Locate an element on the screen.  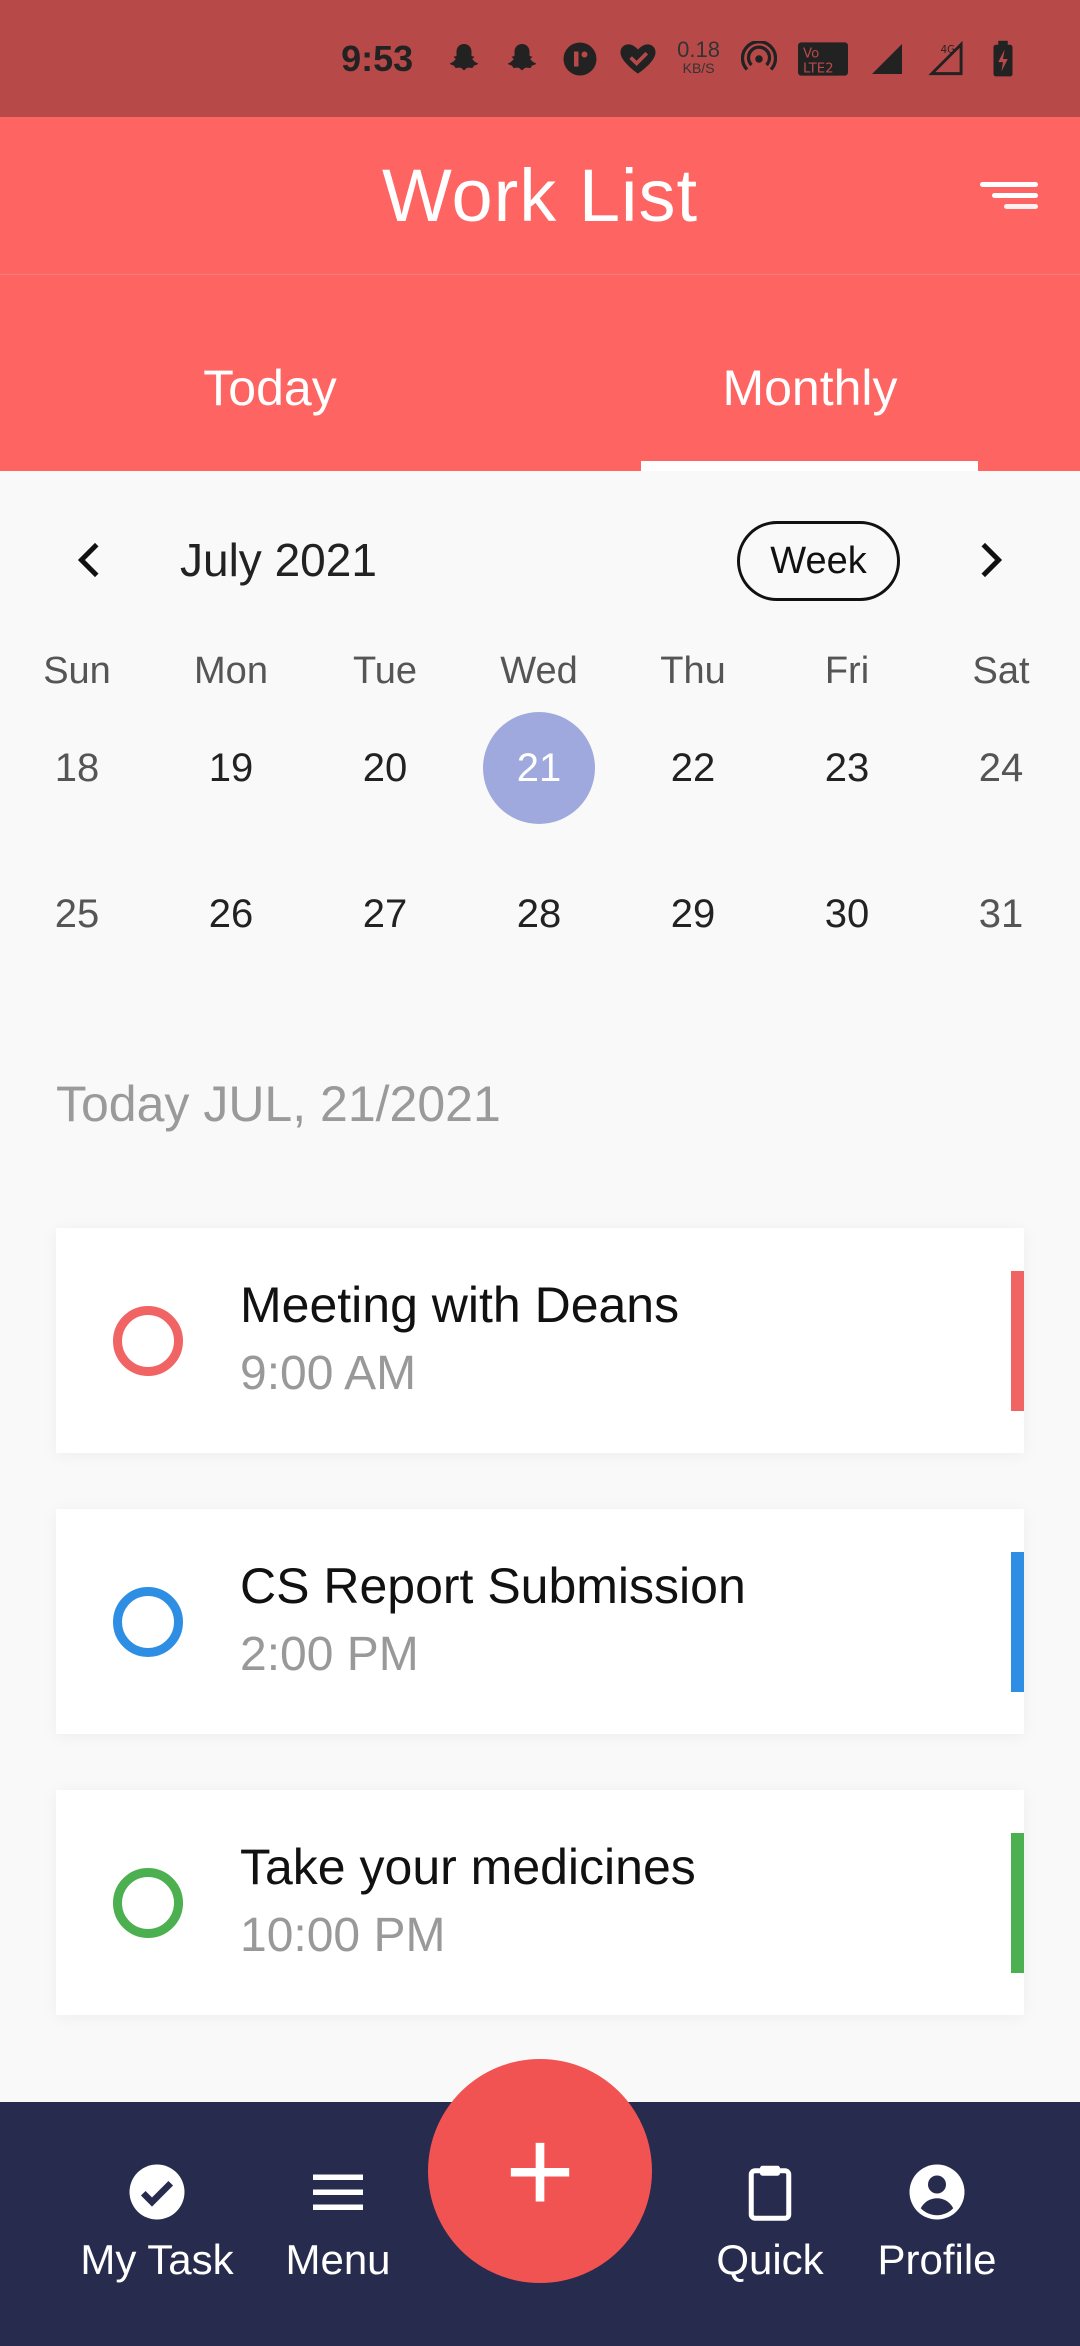
weekday-label: Thu is located at coordinates (693, 671).